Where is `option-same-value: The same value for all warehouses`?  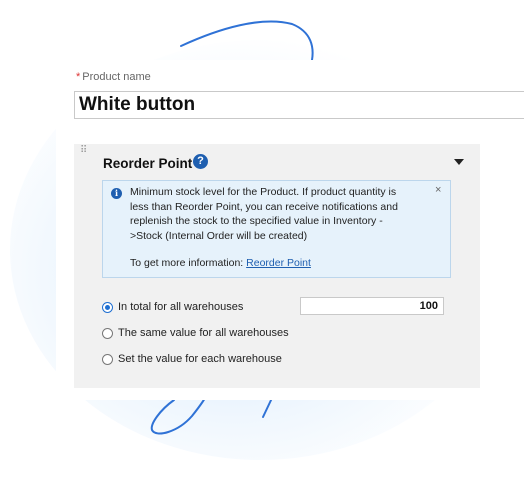 option-same-value: The same value for all warehouses is located at coordinates (195, 333).